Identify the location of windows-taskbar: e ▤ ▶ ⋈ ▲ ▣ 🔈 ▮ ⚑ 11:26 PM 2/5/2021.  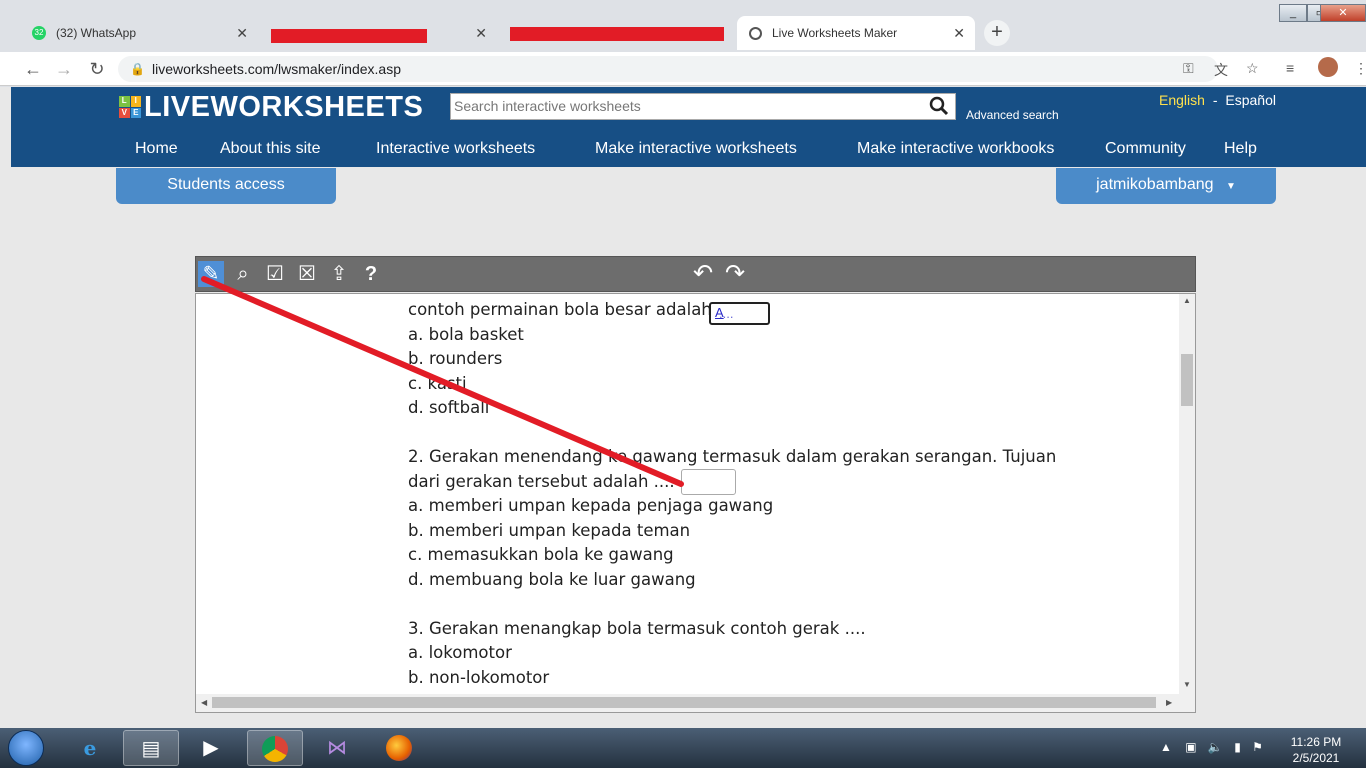
(683, 748).